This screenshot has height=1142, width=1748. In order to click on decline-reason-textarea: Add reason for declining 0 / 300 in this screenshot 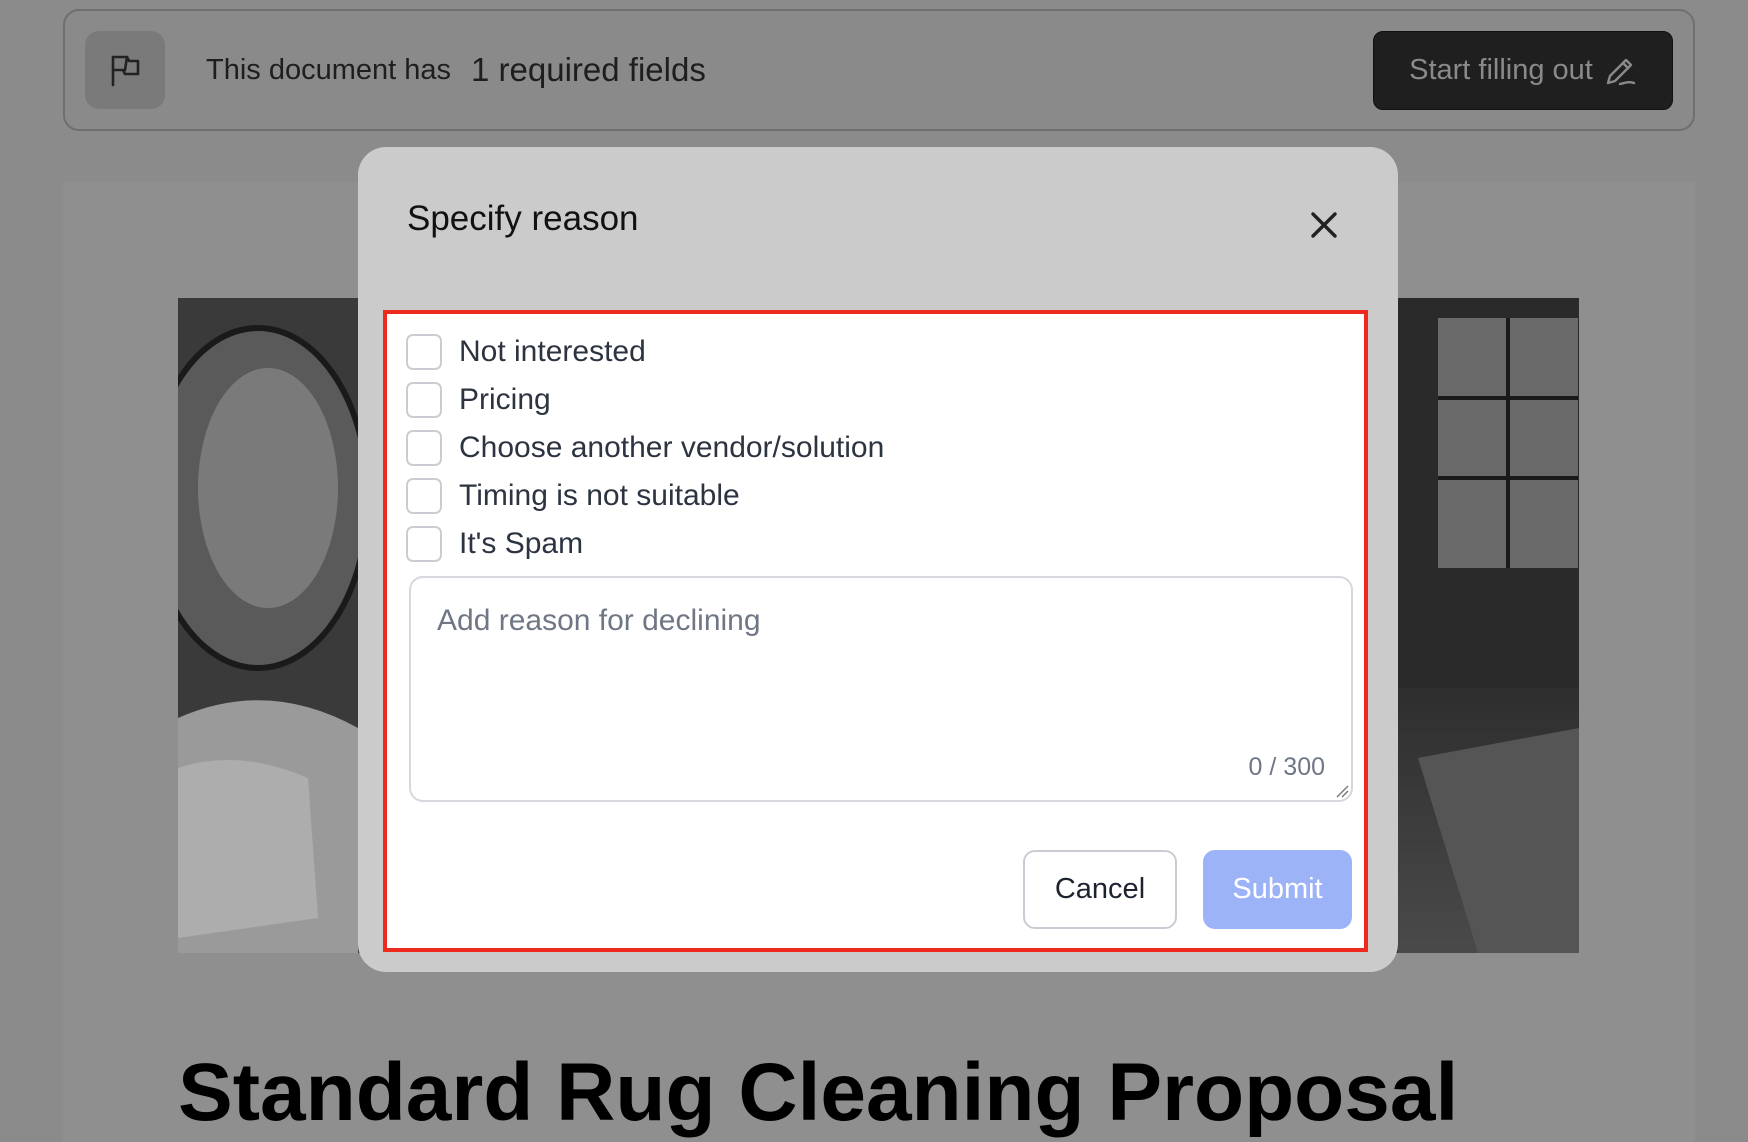, I will do `click(881, 689)`.